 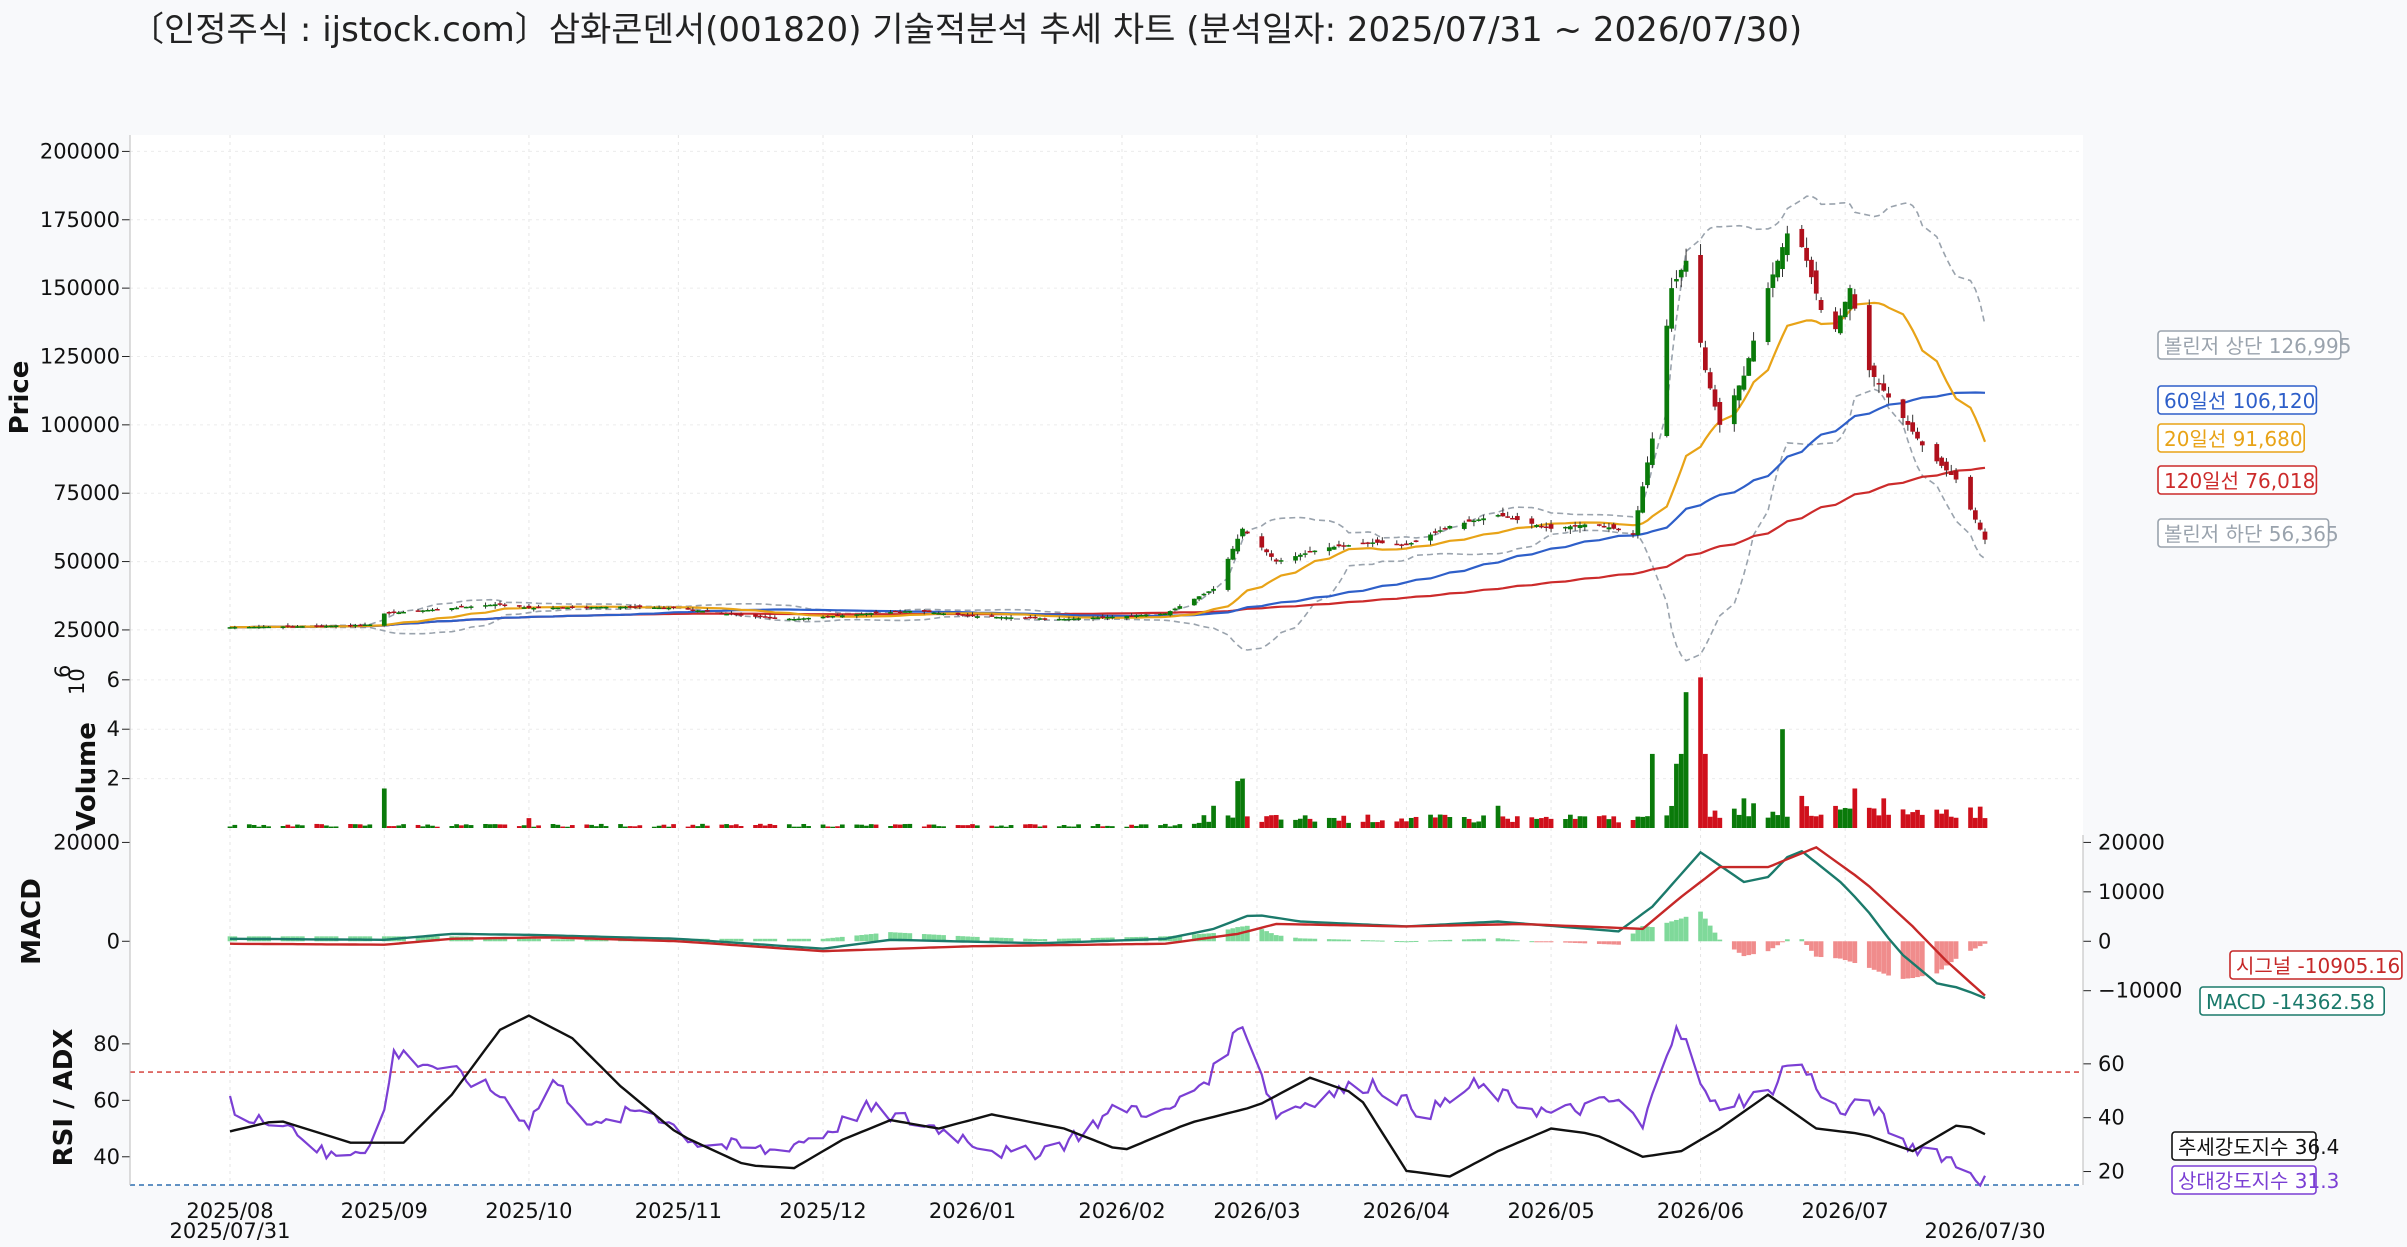 What do you see at coordinates (2111, 1172) in the screenshot?
I see `adx-right-tick-label: 20` at bounding box center [2111, 1172].